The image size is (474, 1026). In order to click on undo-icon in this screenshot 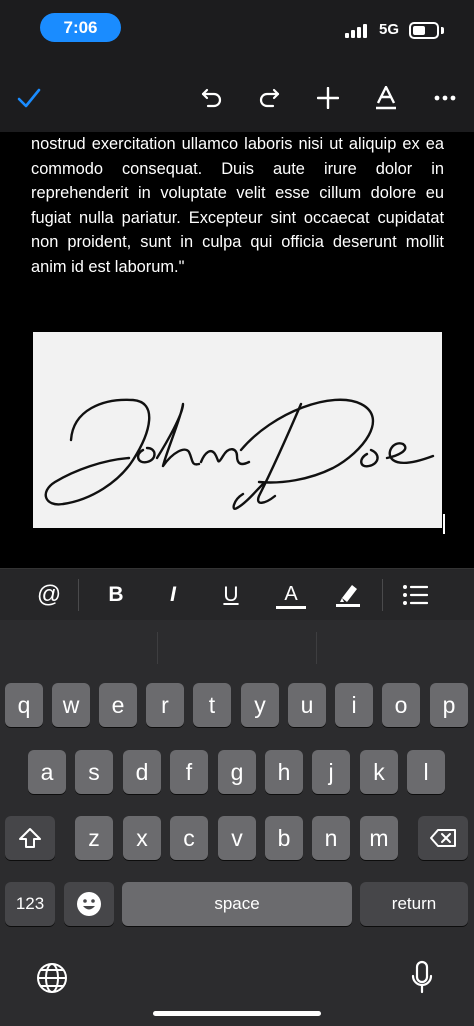, I will do `click(211, 98)`.